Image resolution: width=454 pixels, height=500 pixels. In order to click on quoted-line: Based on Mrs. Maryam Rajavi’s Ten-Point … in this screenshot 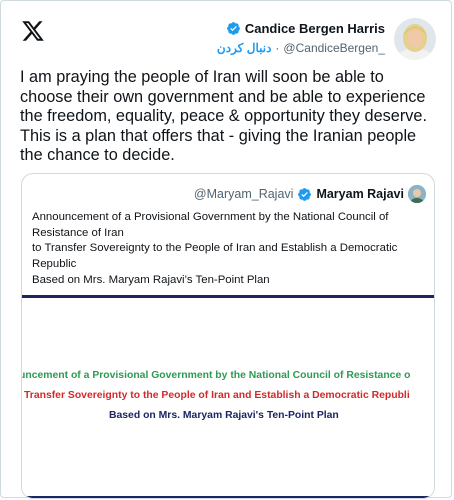, I will do `click(151, 279)`.